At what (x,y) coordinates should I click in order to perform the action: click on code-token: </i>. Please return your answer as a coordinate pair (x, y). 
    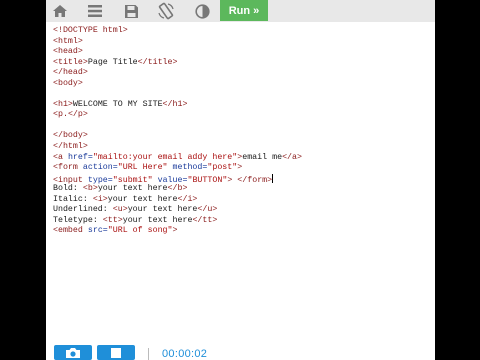
    Looking at the image, I should click on (187, 199).